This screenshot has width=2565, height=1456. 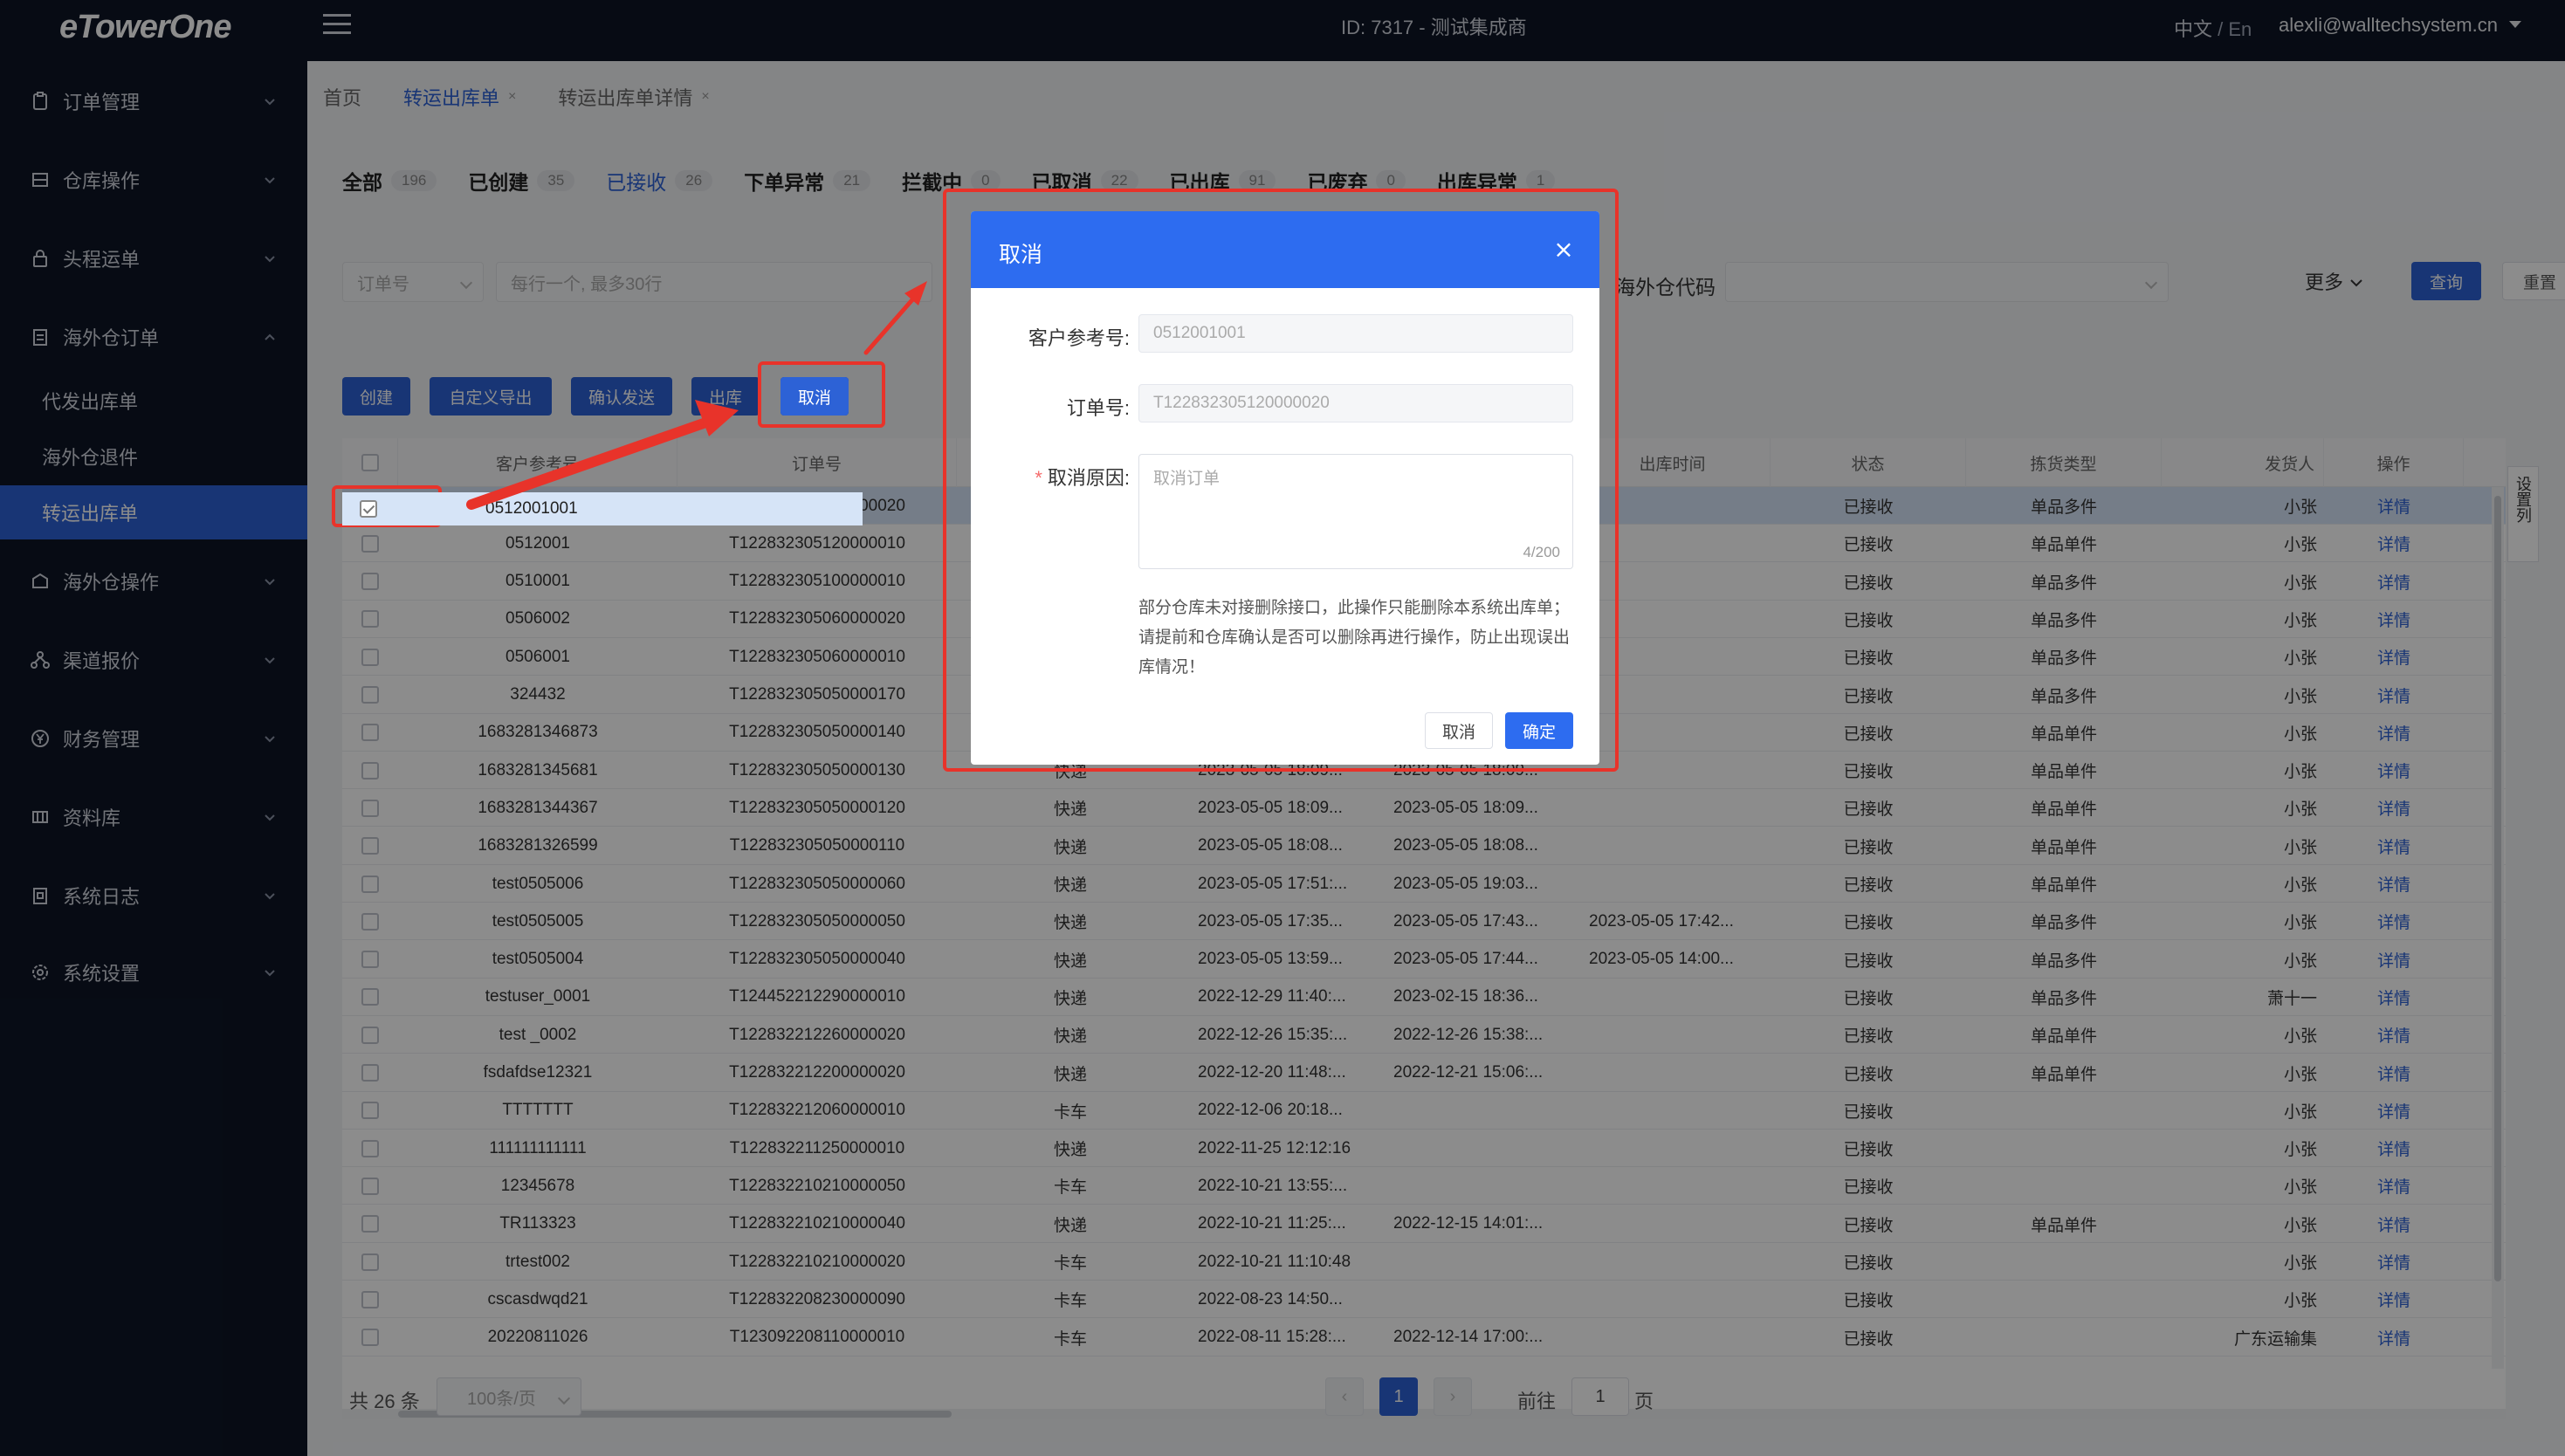 I want to click on arrow-to-modal, so click(x=890, y=324).